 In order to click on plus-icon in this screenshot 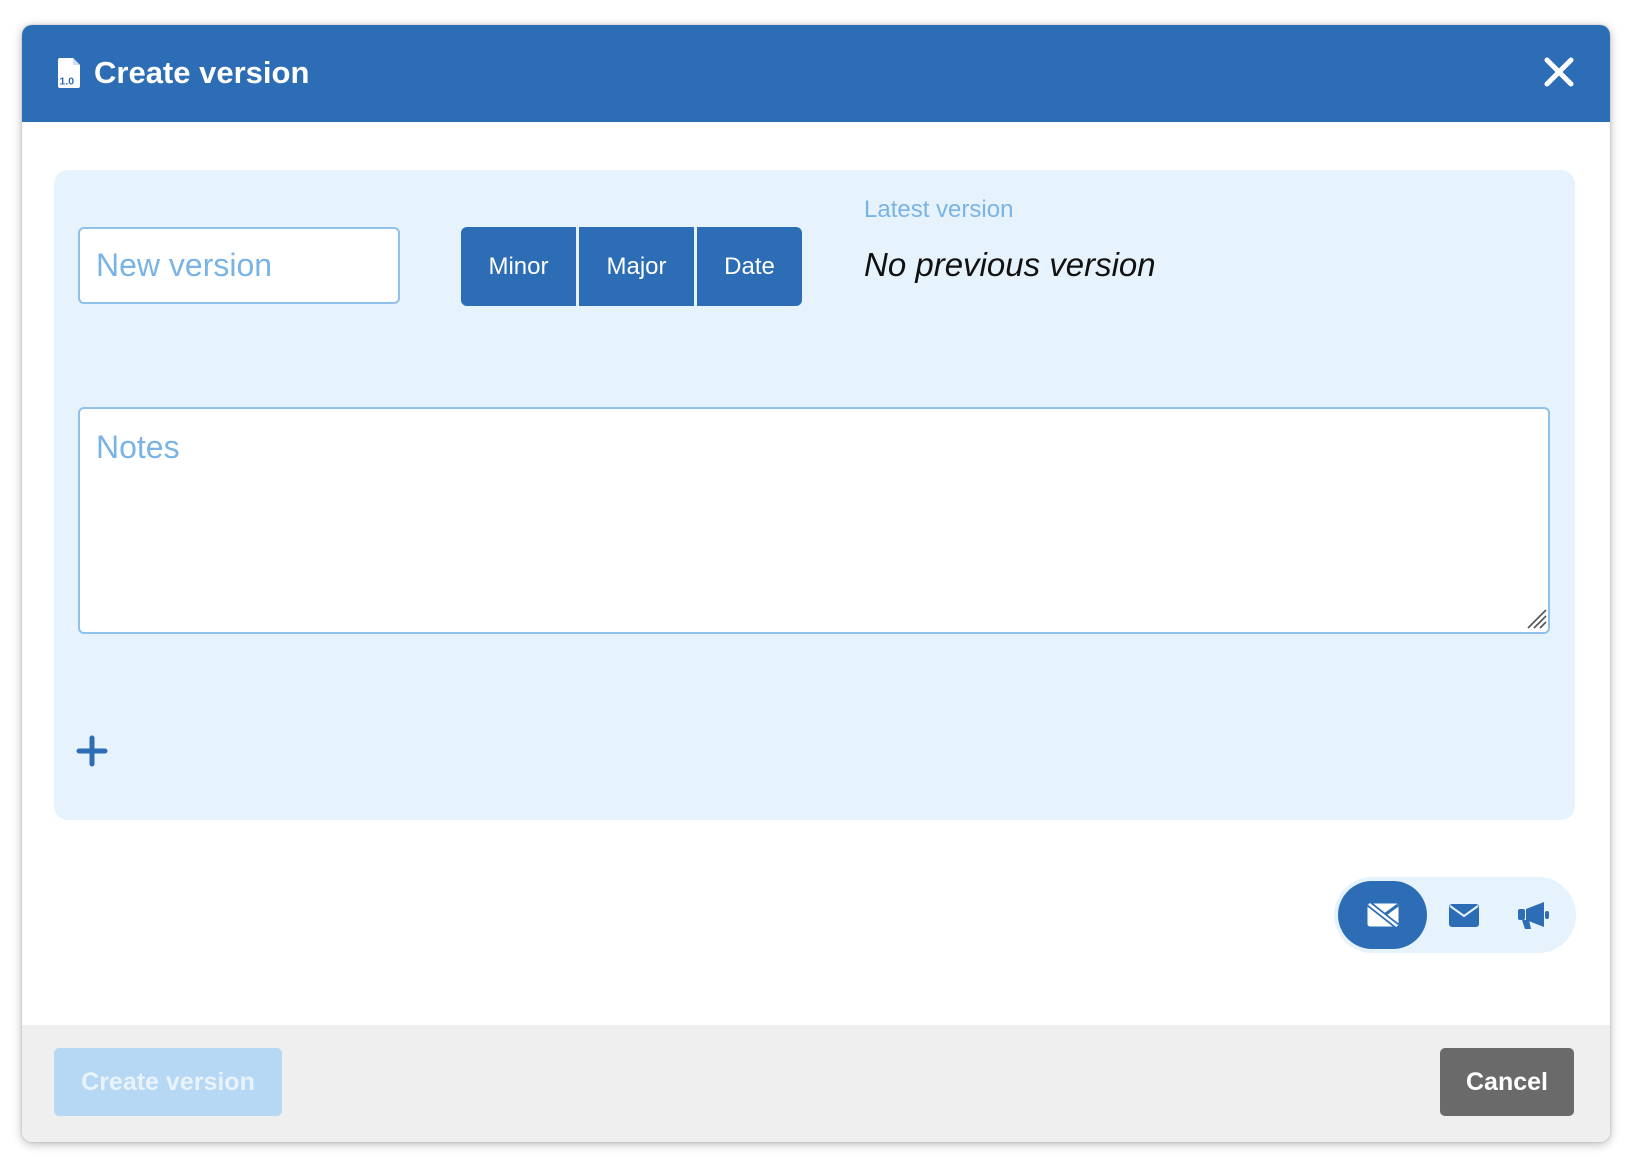, I will do `click(92, 751)`.